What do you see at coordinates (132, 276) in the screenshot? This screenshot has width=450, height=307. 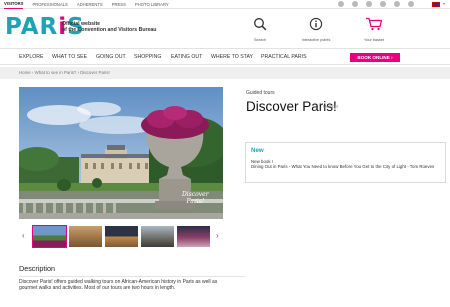 I see `description-divider` at bounding box center [132, 276].